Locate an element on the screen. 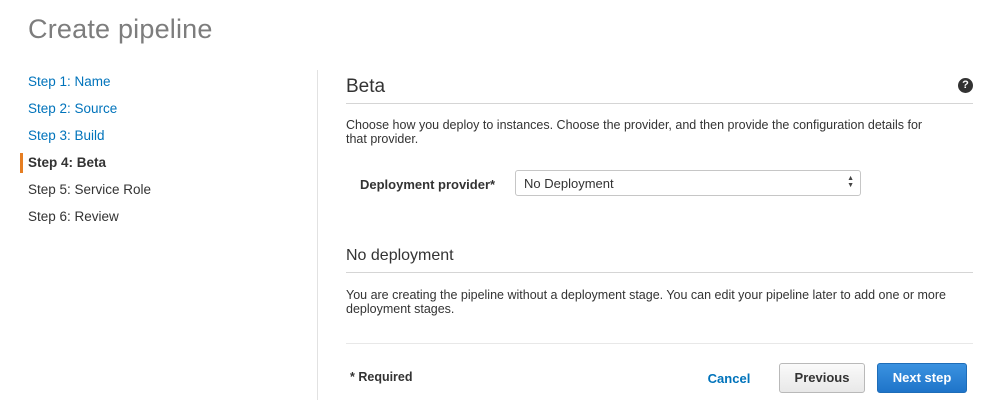 Image resolution: width=1000 pixels, height=420 pixels. previous-button: Previous is located at coordinates (822, 378).